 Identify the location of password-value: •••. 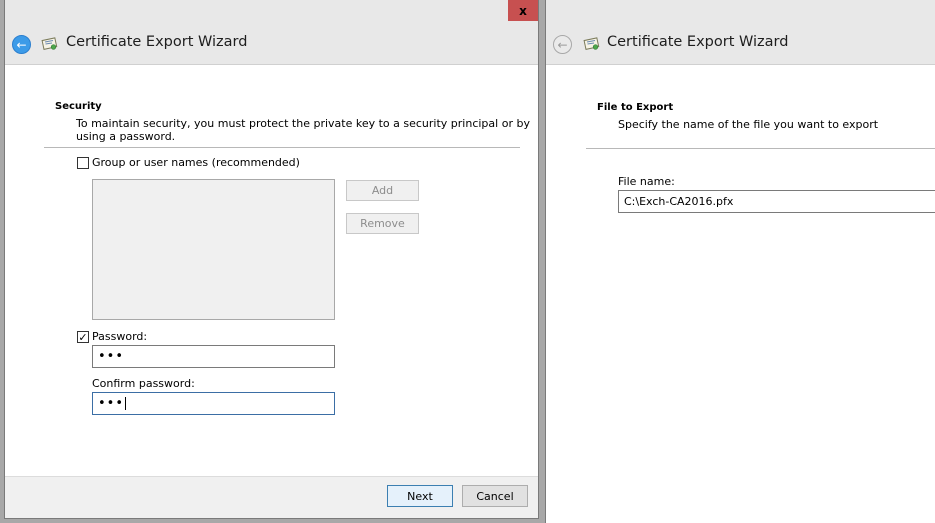
(111, 356).